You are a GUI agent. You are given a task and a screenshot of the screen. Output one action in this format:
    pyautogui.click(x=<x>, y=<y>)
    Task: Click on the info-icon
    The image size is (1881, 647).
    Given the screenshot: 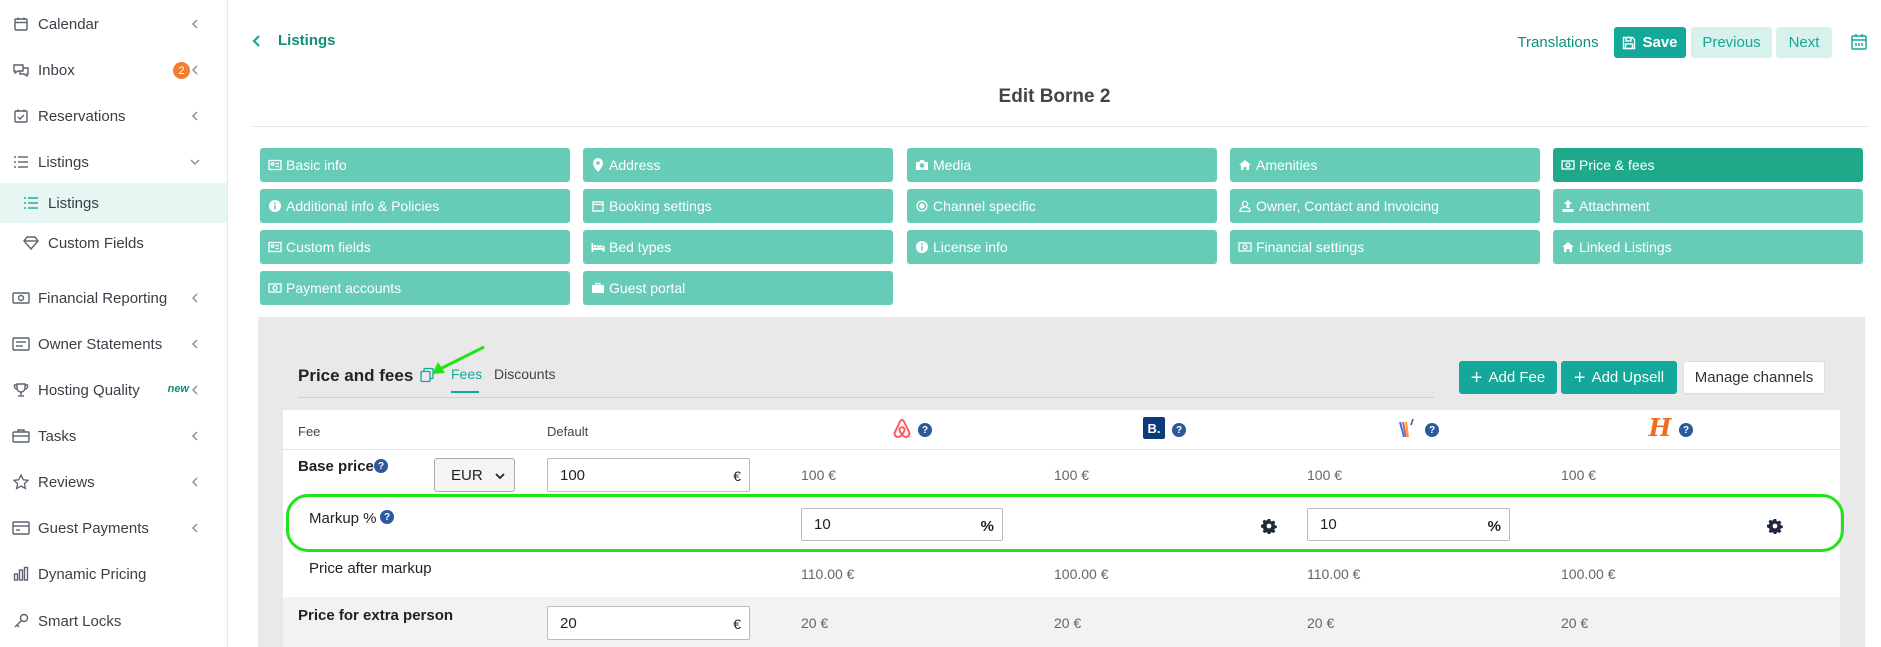 What is the action you would take?
    pyautogui.click(x=275, y=206)
    